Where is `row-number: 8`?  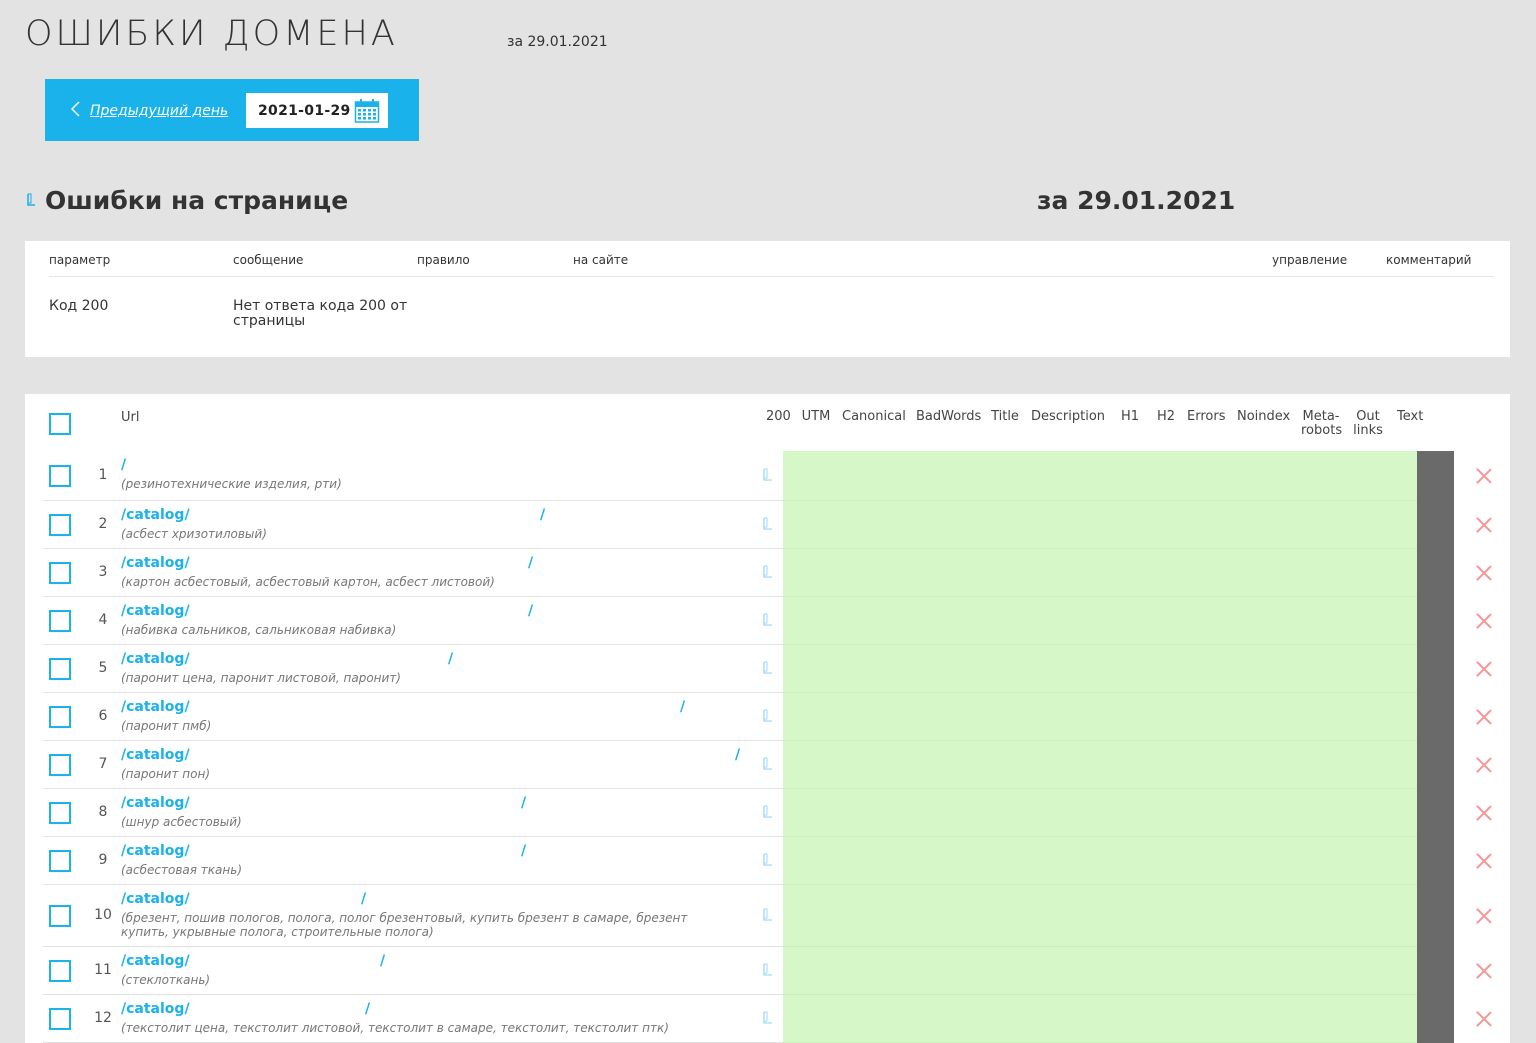
row-number: 8 is located at coordinates (103, 812).